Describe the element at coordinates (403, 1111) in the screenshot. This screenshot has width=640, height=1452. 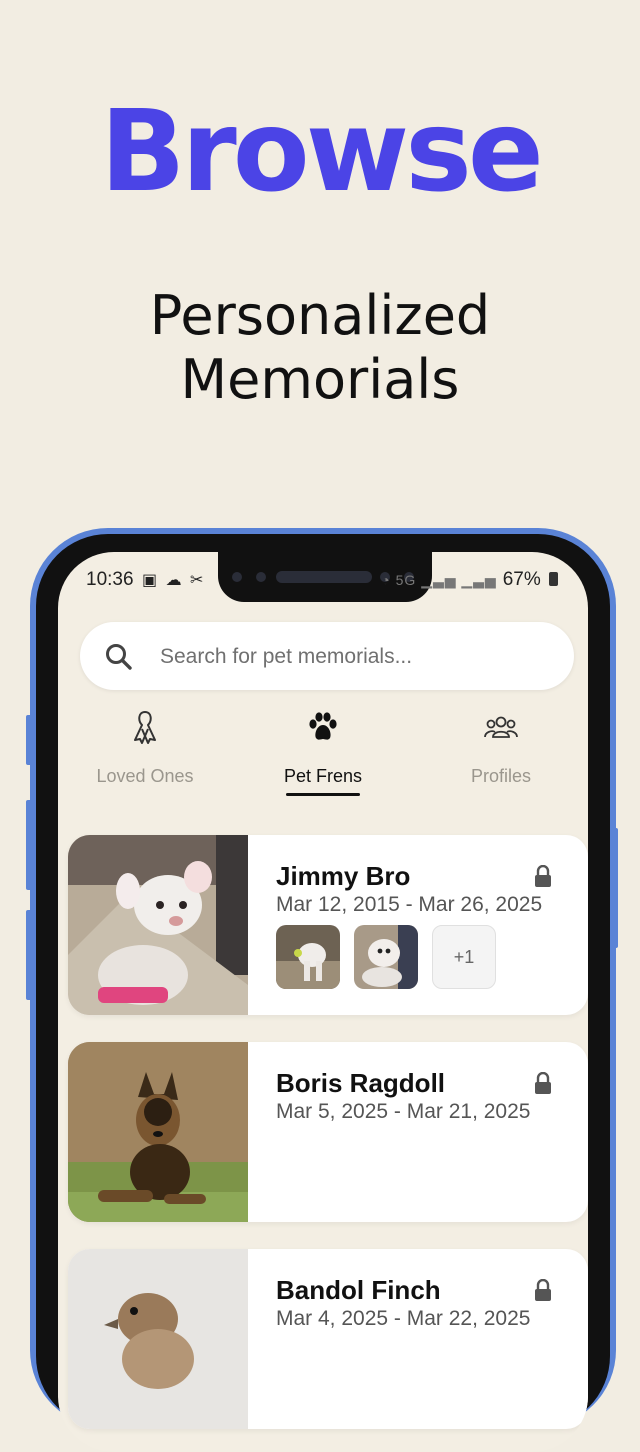
I see `memorial-dates: Mar 5, 2025 - Mar 21, 2025` at that location.